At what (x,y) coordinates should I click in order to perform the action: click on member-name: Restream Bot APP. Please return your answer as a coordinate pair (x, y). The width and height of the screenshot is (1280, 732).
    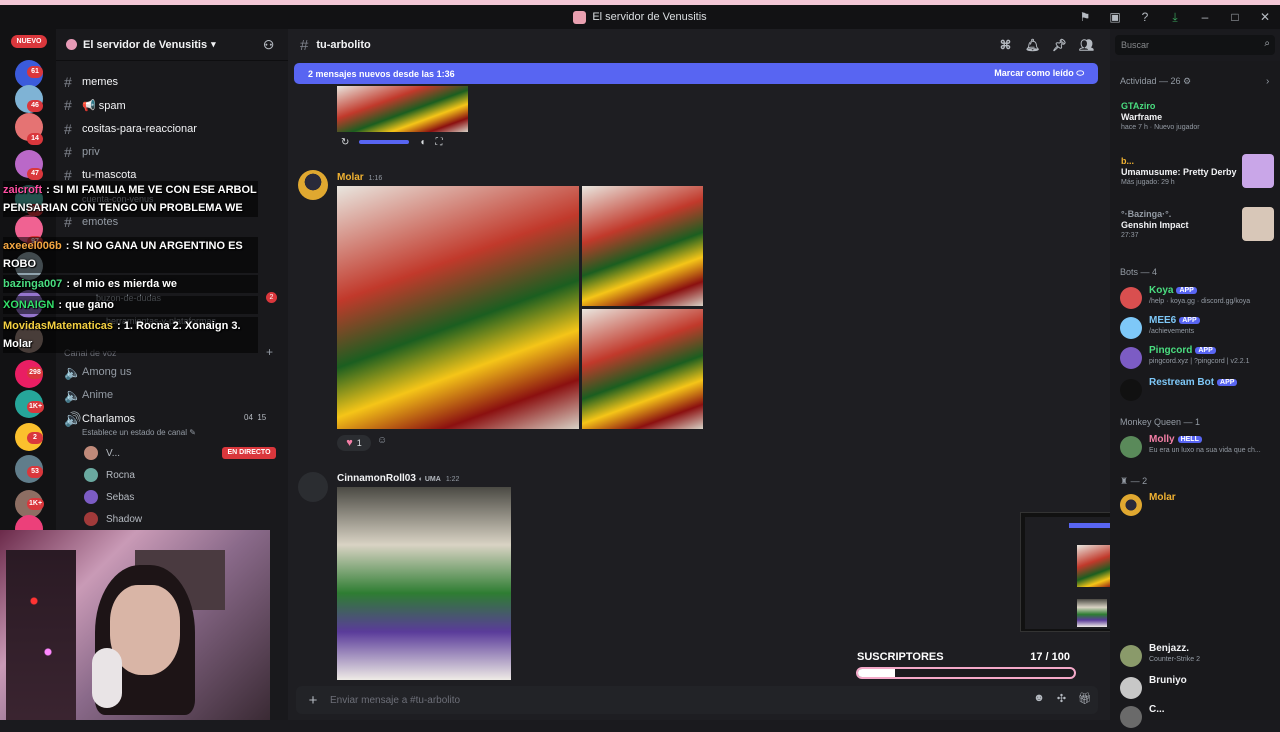
    Looking at the image, I should click on (1193, 382).